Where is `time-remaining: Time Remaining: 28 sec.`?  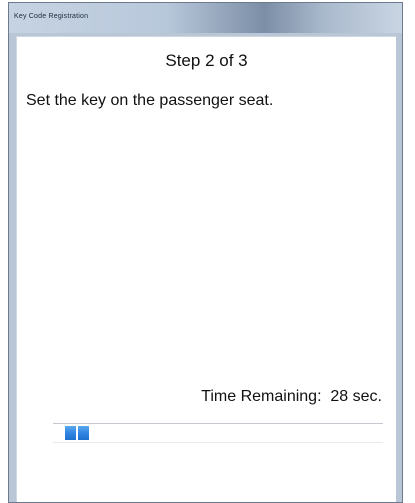
time-remaining: Time Remaining: 28 sec. is located at coordinates (291, 397).